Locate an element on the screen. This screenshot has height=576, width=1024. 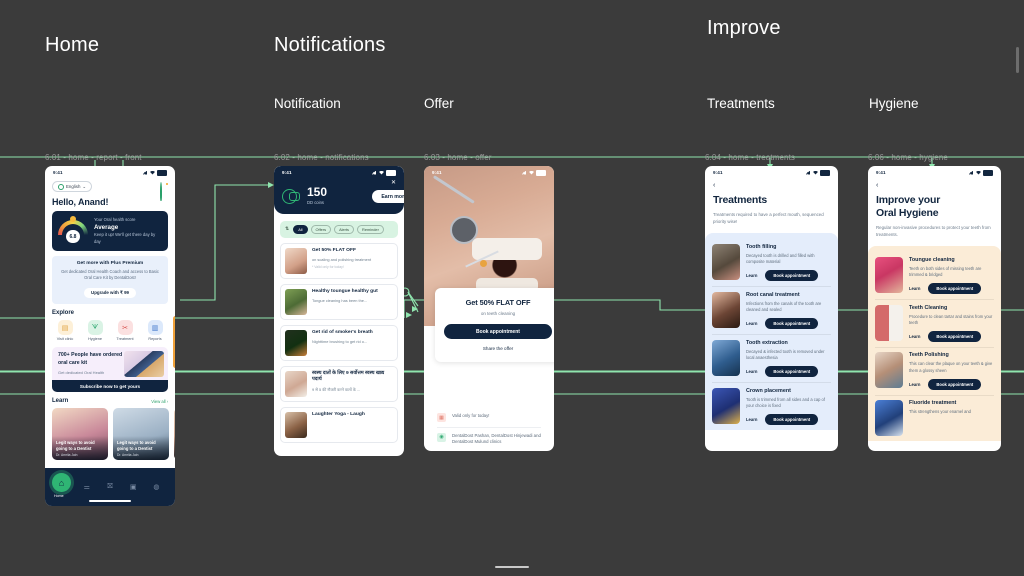
explore-label: Hygiene is located at coordinates (95, 339).